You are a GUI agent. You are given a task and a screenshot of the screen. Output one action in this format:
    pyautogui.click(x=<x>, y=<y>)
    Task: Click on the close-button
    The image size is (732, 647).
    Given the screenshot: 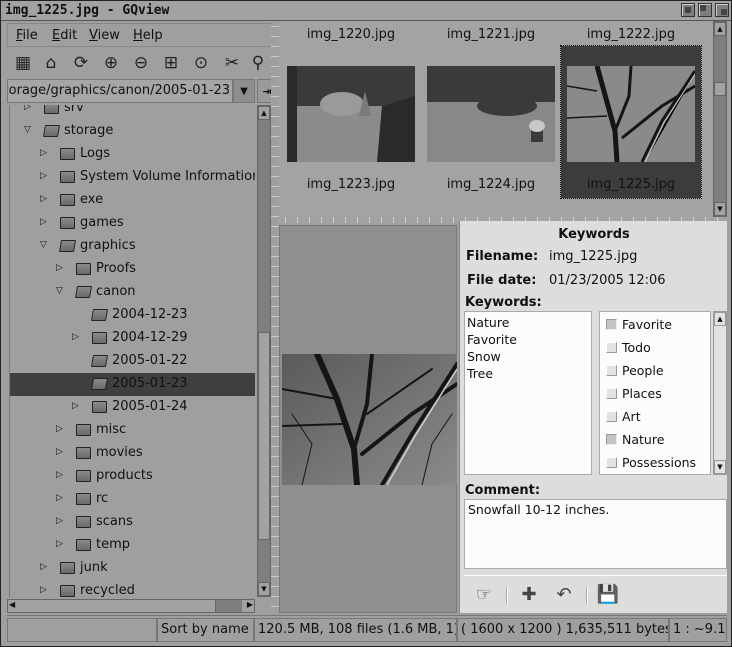 What is the action you would take?
    pyautogui.click(x=722, y=10)
    